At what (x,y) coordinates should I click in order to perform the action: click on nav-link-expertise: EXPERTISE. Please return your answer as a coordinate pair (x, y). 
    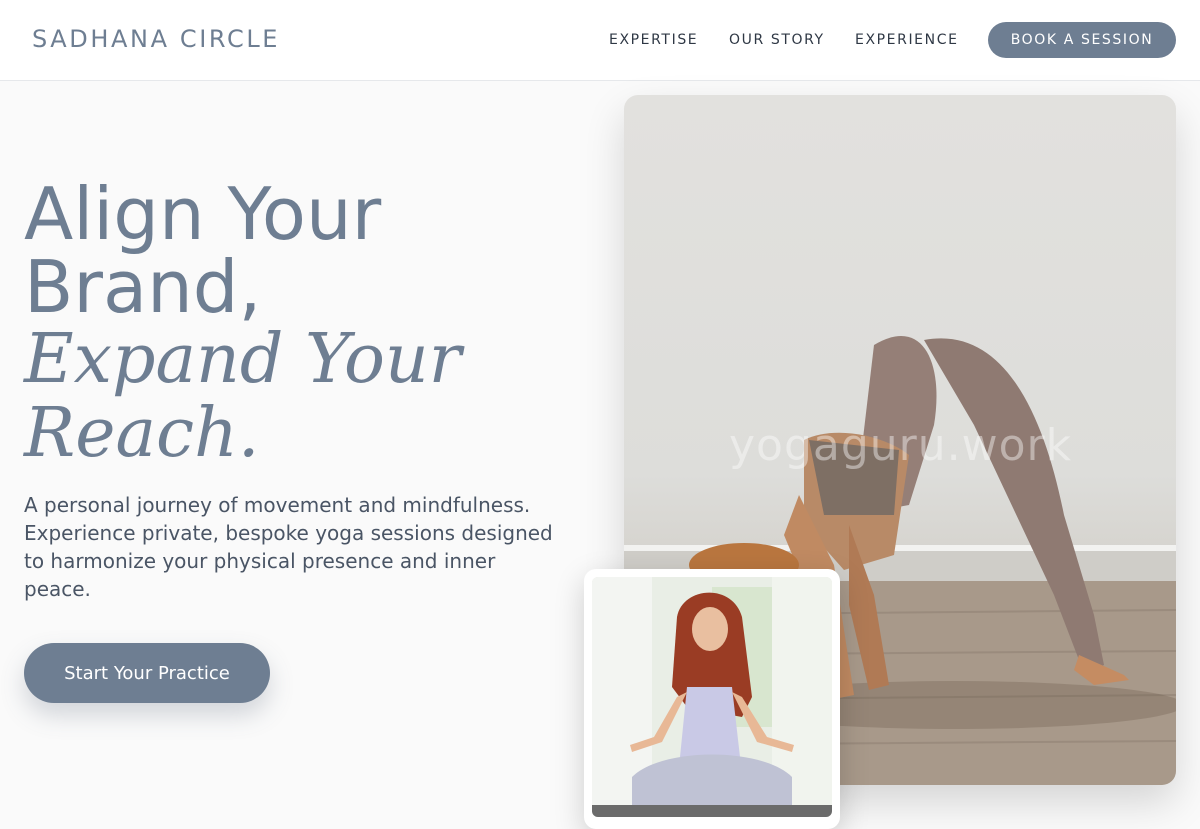
    Looking at the image, I should click on (653, 40).